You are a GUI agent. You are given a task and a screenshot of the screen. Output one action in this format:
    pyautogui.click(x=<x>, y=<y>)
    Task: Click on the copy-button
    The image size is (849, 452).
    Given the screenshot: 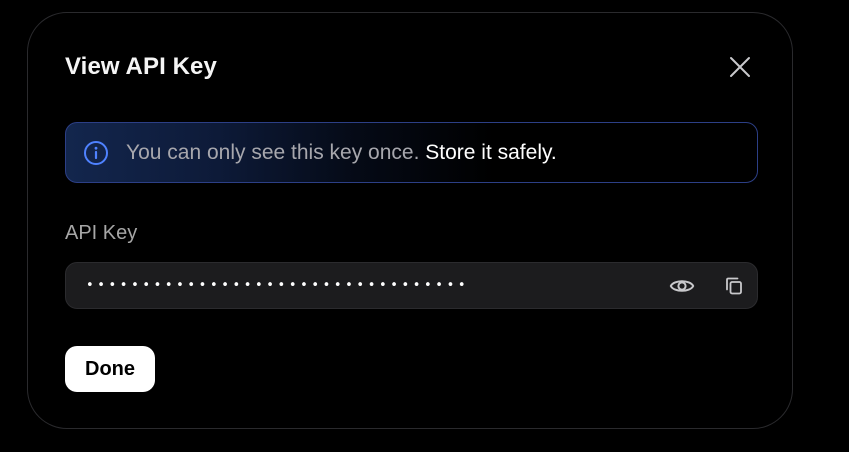 What is the action you would take?
    pyautogui.click(x=734, y=286)
    